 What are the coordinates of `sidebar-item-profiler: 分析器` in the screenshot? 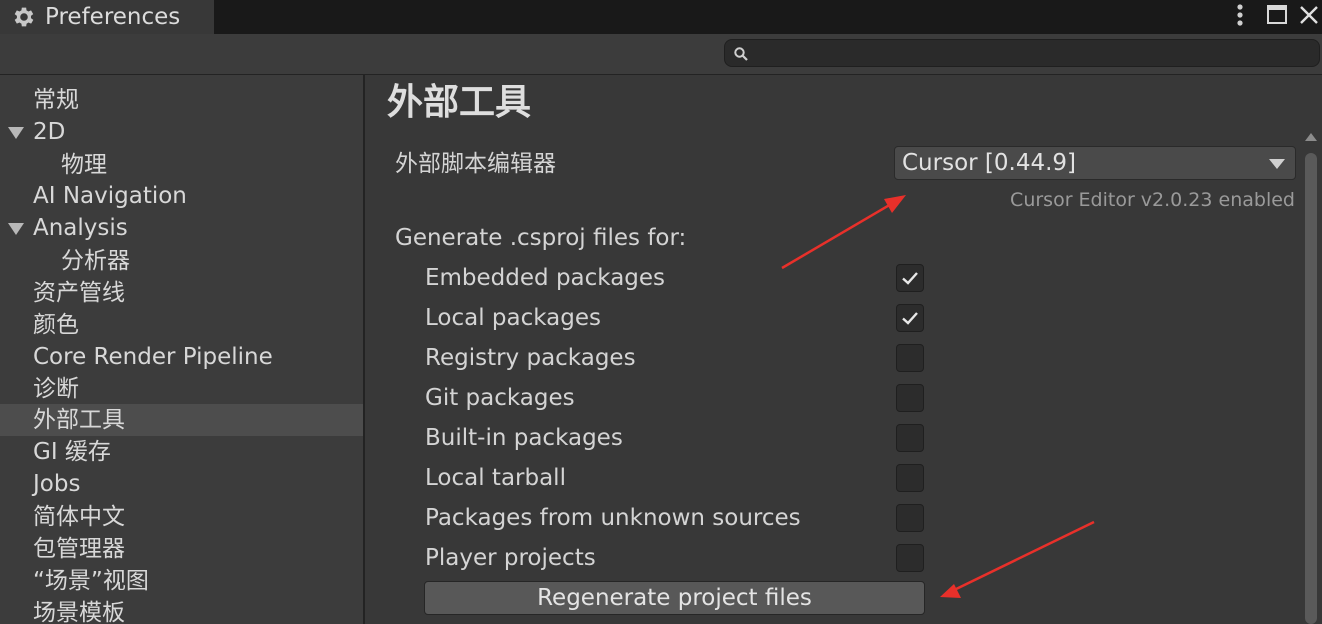 It's located at (181, 261).